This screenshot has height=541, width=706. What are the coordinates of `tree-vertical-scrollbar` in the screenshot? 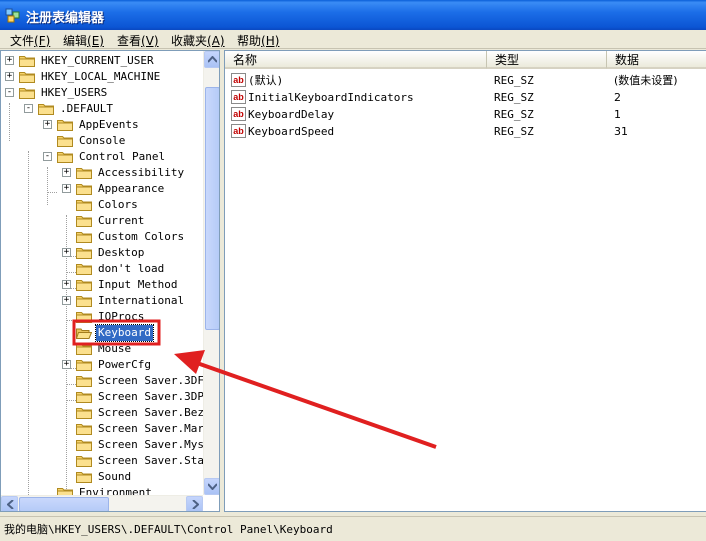 It's located at (211, 273).